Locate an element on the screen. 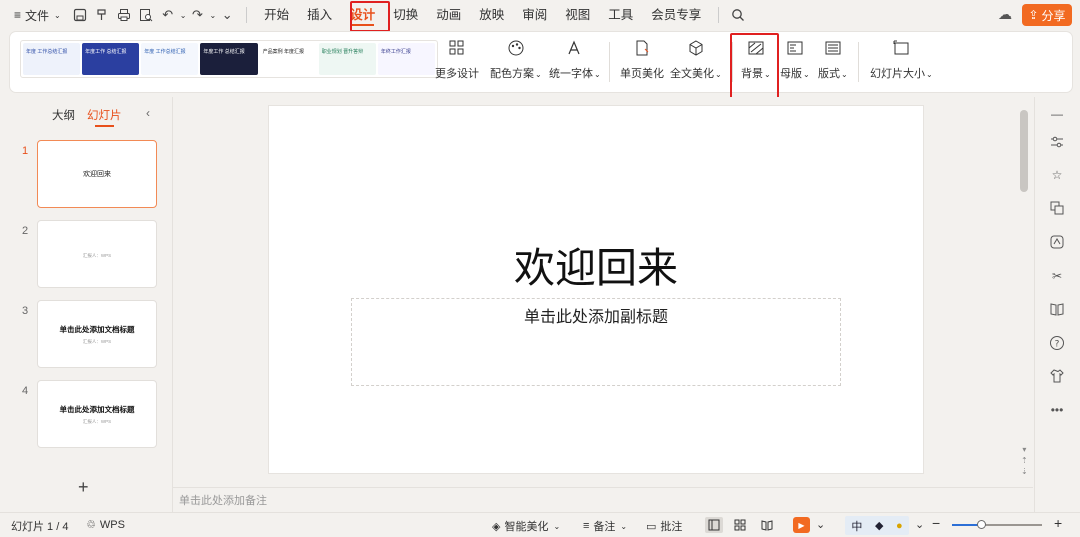  slide-title: 欢迎回来 is located at coordinates (596, 264).